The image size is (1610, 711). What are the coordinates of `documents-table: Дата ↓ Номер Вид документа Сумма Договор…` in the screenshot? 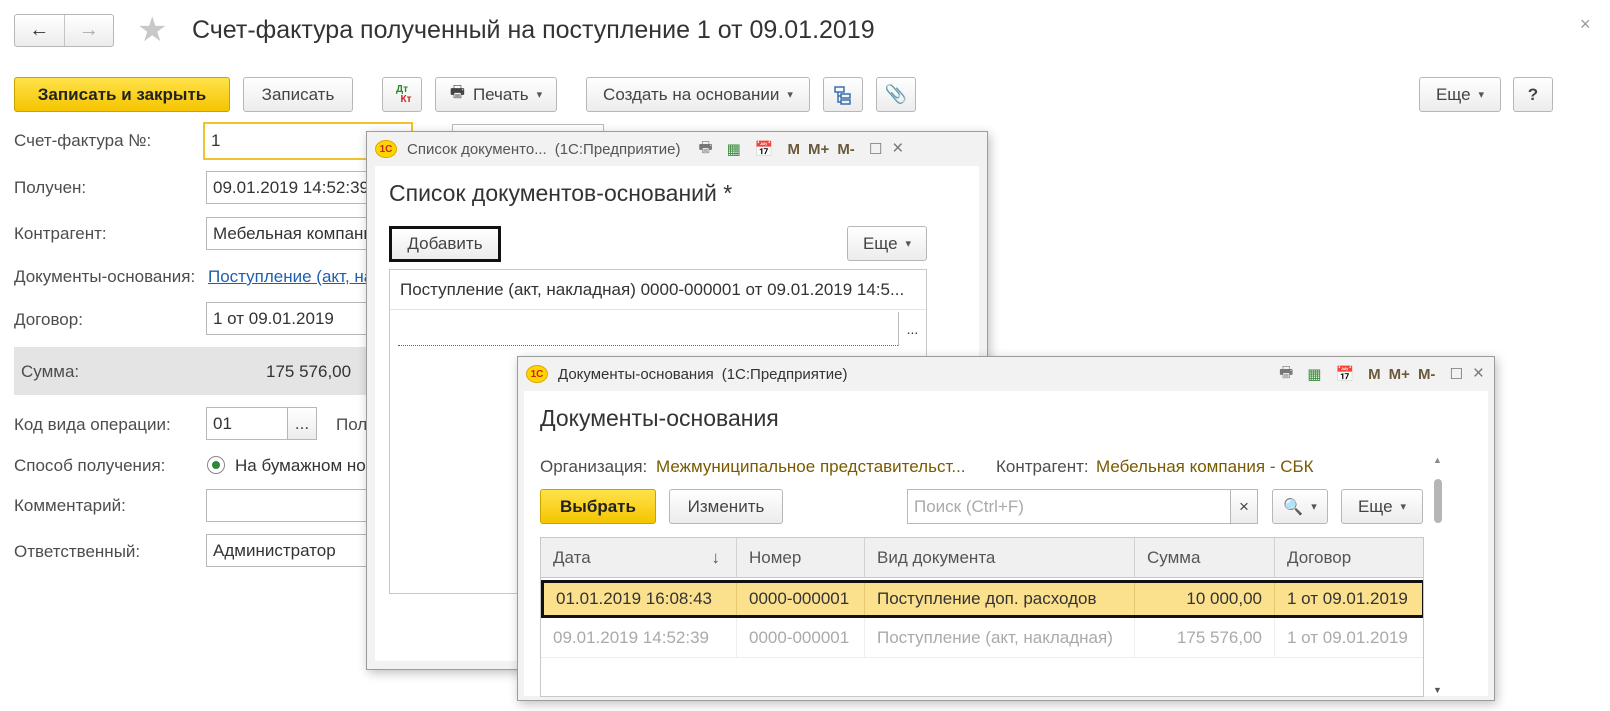 It's located at (982, 617).